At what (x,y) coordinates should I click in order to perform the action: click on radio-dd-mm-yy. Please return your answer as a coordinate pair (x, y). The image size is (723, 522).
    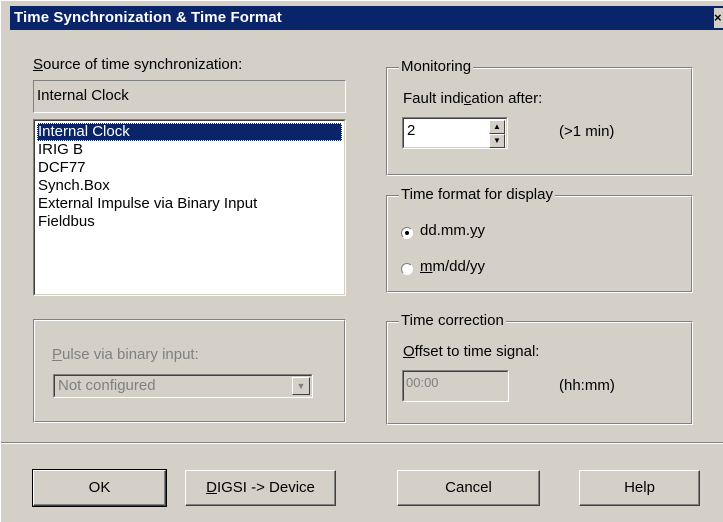
    Looking at the image, I should click on (407, 233).